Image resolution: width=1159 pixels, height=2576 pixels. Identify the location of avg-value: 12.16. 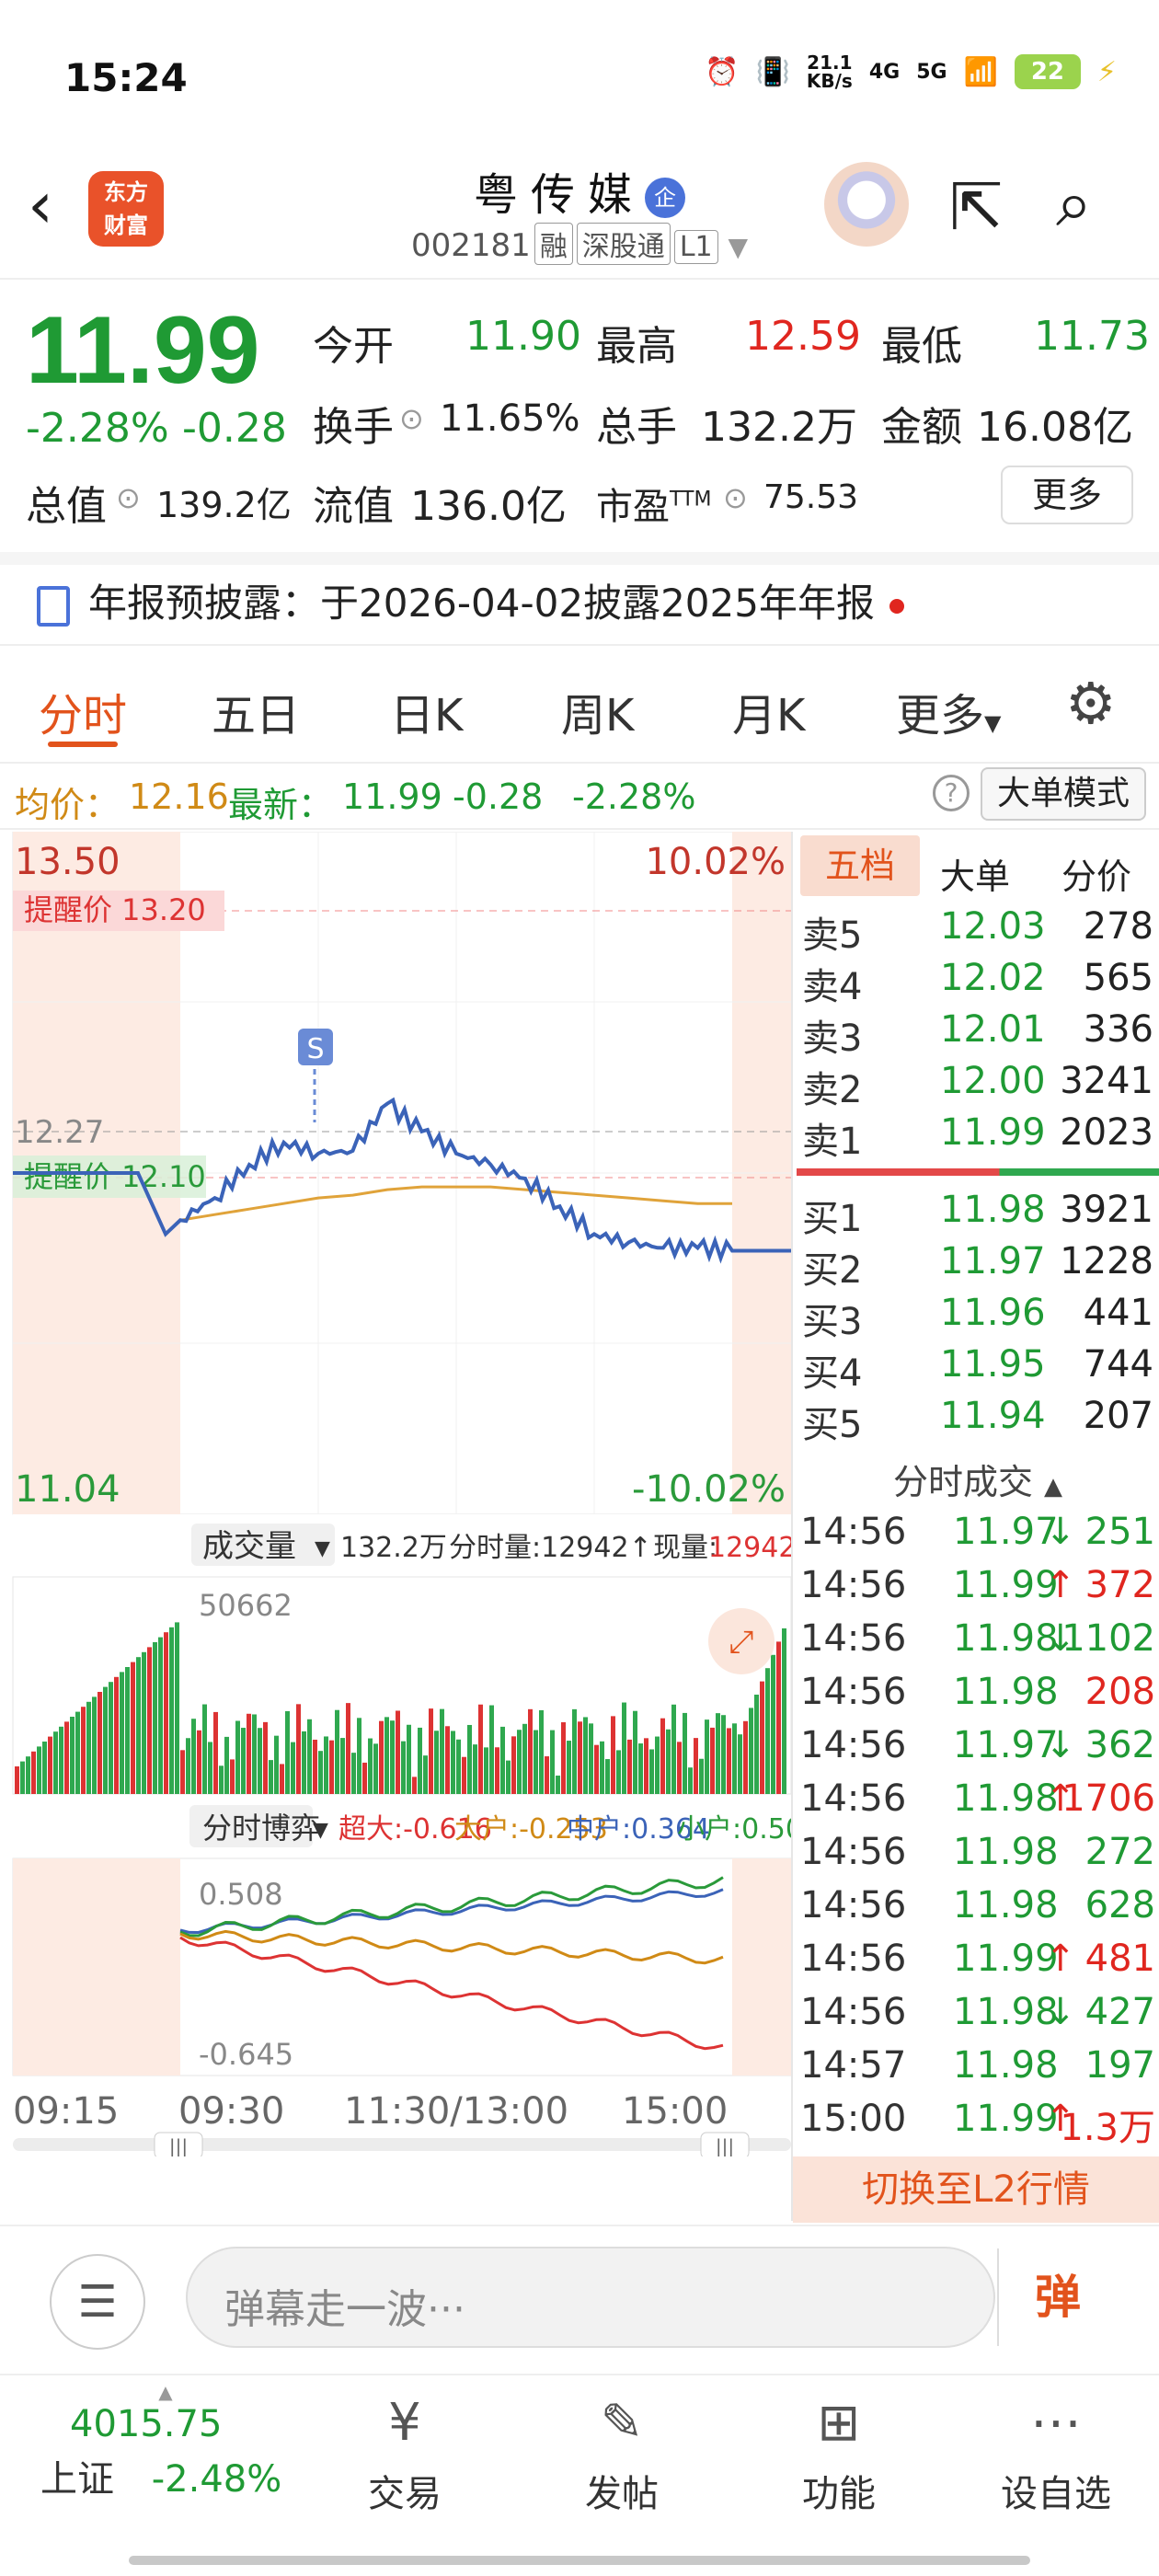
(179, 796).